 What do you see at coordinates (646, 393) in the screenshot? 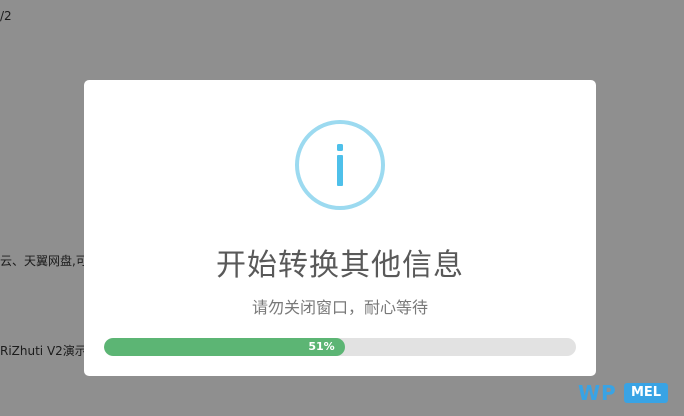
I see `brand-mel-badge: MEL` at bounding box center [646, 393].